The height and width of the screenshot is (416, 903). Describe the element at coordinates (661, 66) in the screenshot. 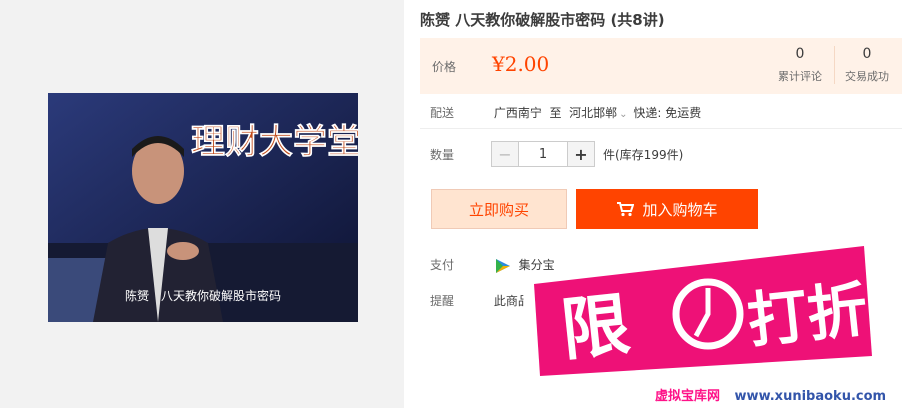

I see `price-box: 价格 ¥2.00 0 累计评论 0 交易成功` at that location.